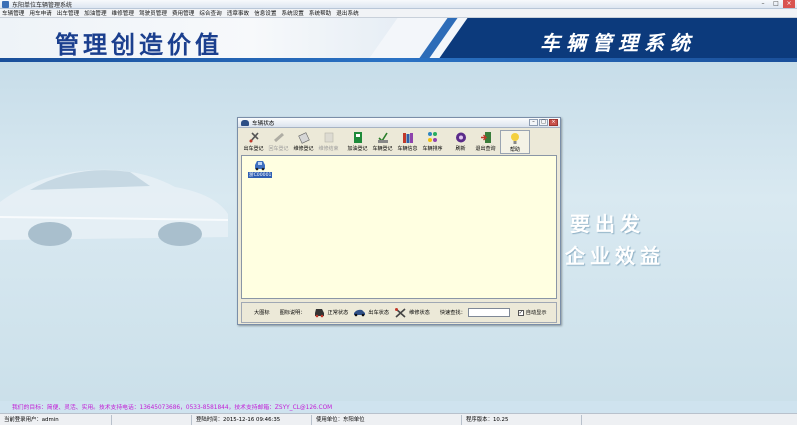  I want to click on repair-register-button: 维修登记, so click(303, 142).